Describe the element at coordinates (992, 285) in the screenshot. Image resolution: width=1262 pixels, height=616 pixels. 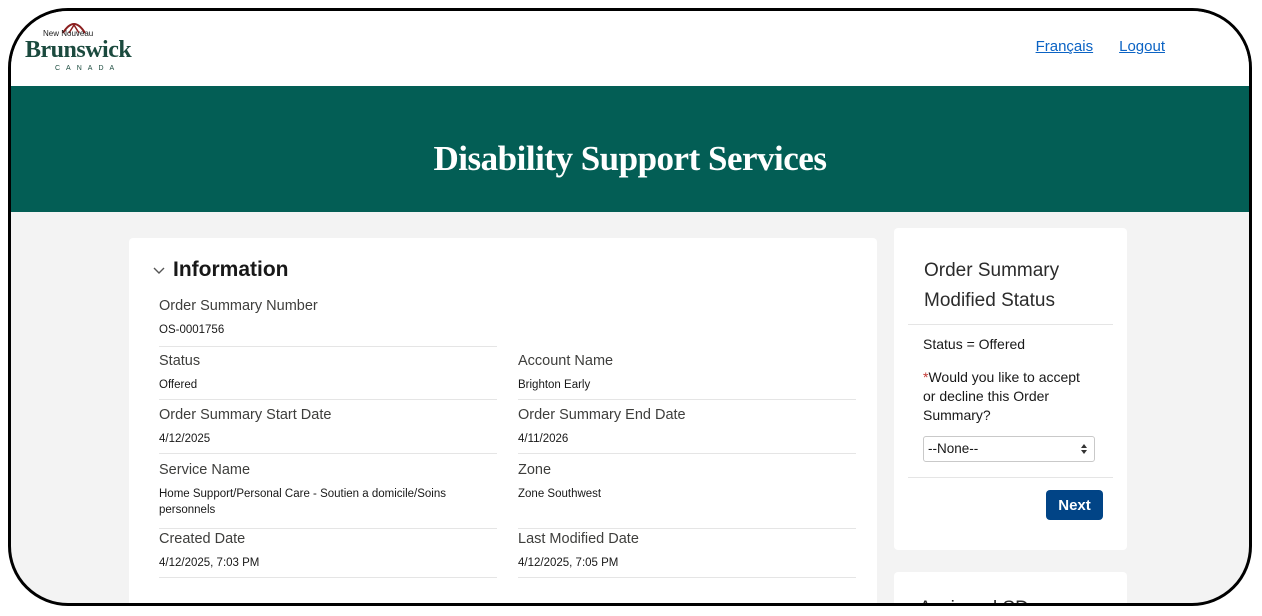
I see `status-card-title: Order Summary Modified Status` at that location.